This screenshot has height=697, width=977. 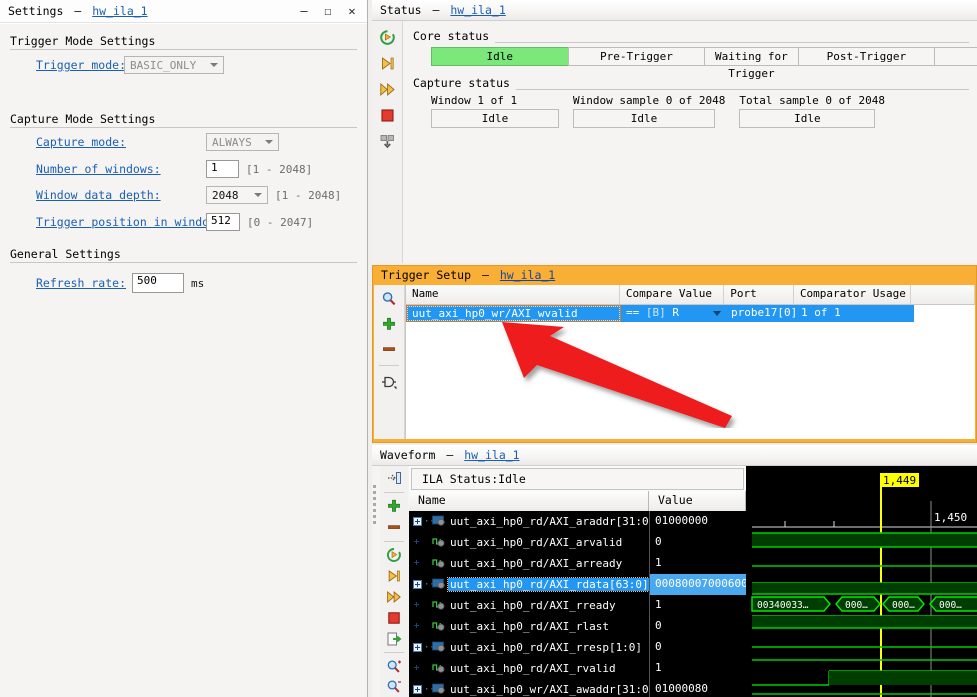 I want to click on show-hide-names-icon, so click(x=394, y=478).